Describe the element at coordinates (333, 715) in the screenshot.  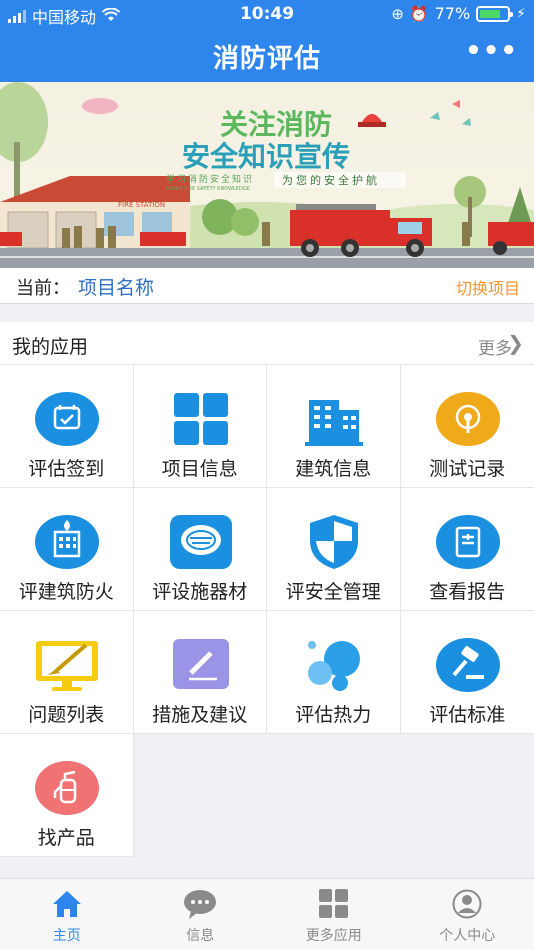
I see `app-label: 评估热力` at that location.